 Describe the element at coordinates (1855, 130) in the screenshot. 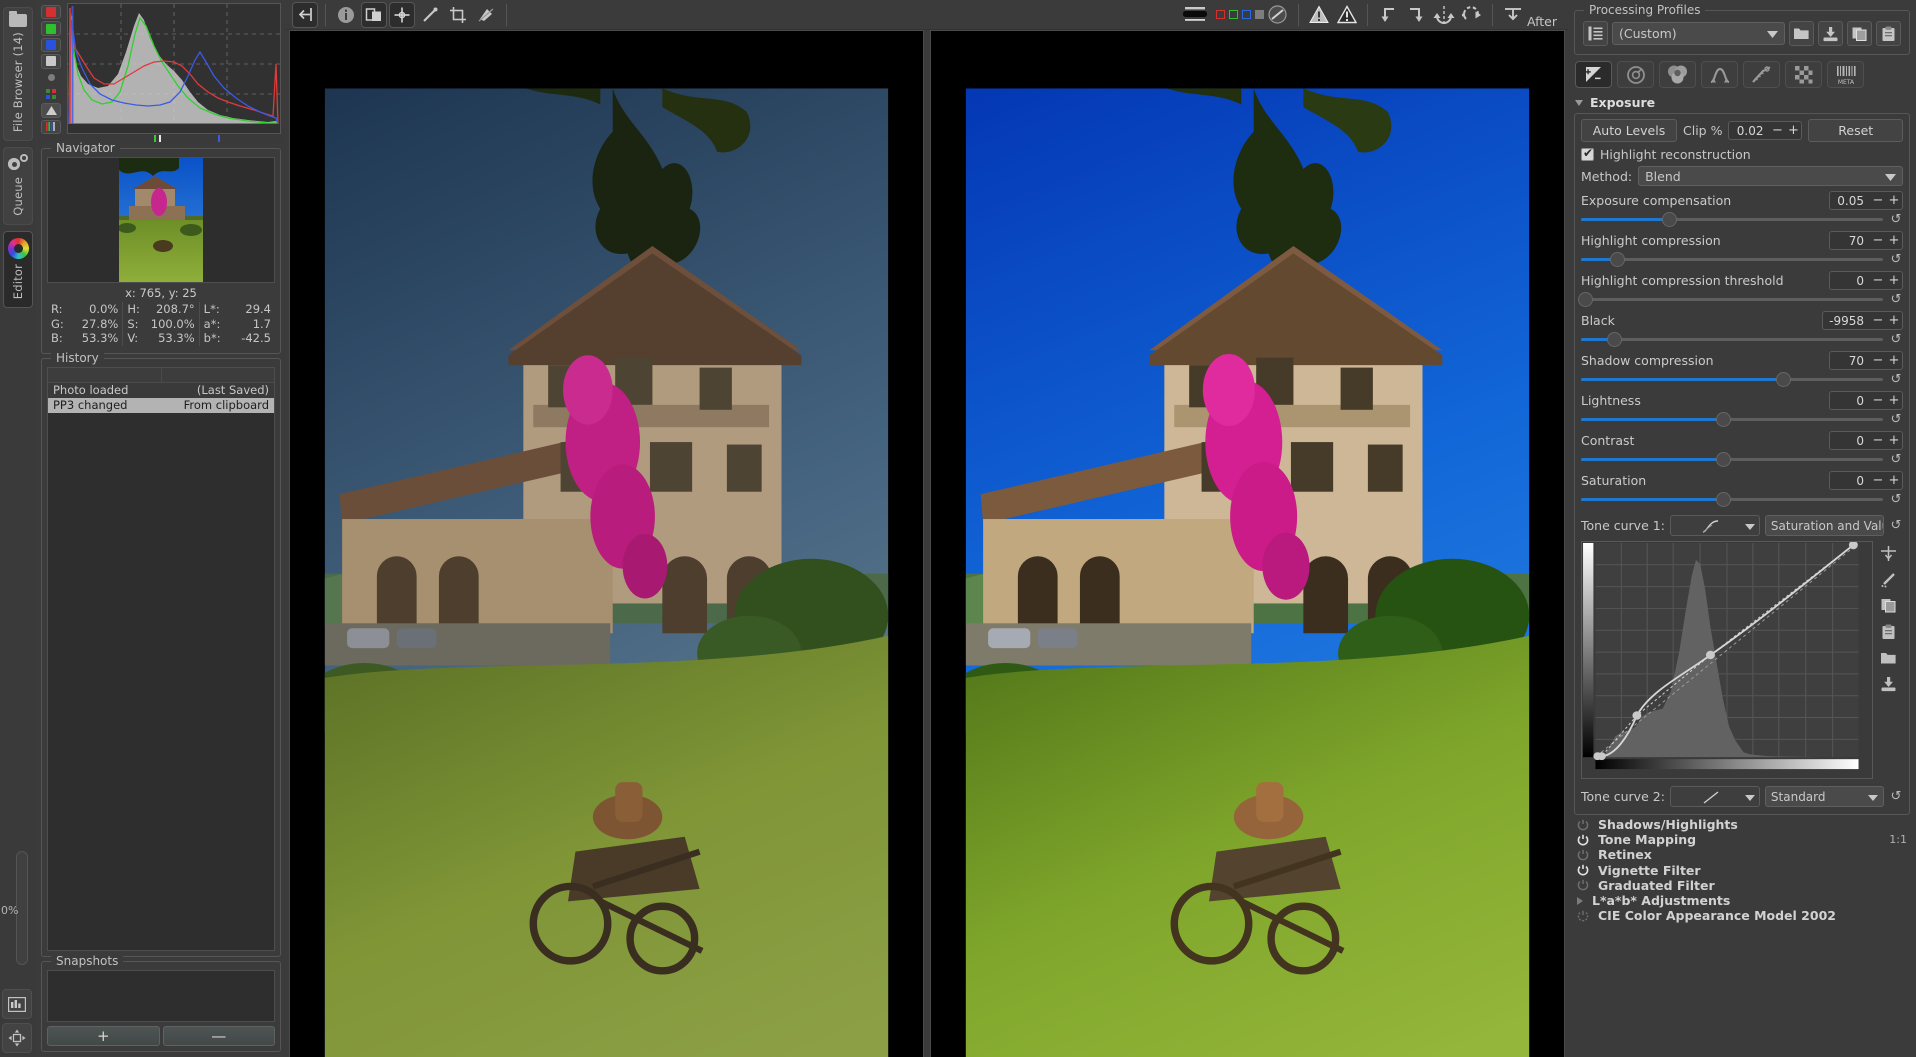

I see `reset-button: Reset` at that location.